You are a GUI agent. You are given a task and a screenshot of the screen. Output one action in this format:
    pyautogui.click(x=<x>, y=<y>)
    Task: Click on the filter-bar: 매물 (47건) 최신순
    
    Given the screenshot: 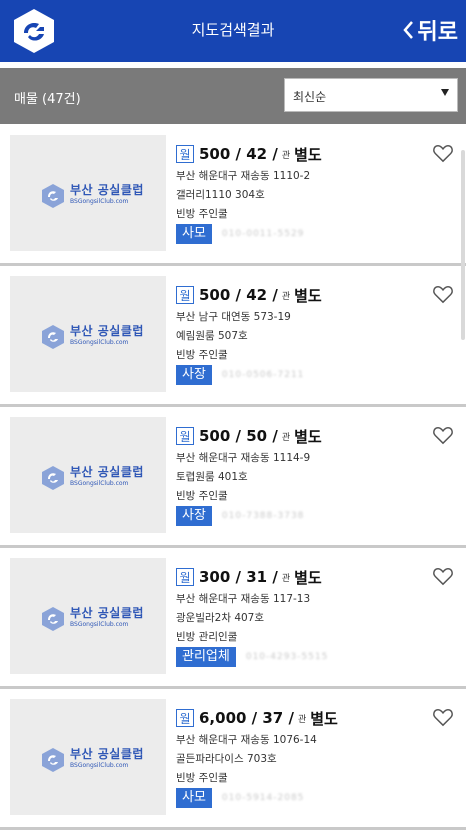 What is the action you would take?
    pyautogui.click(x=233, y=96)
    